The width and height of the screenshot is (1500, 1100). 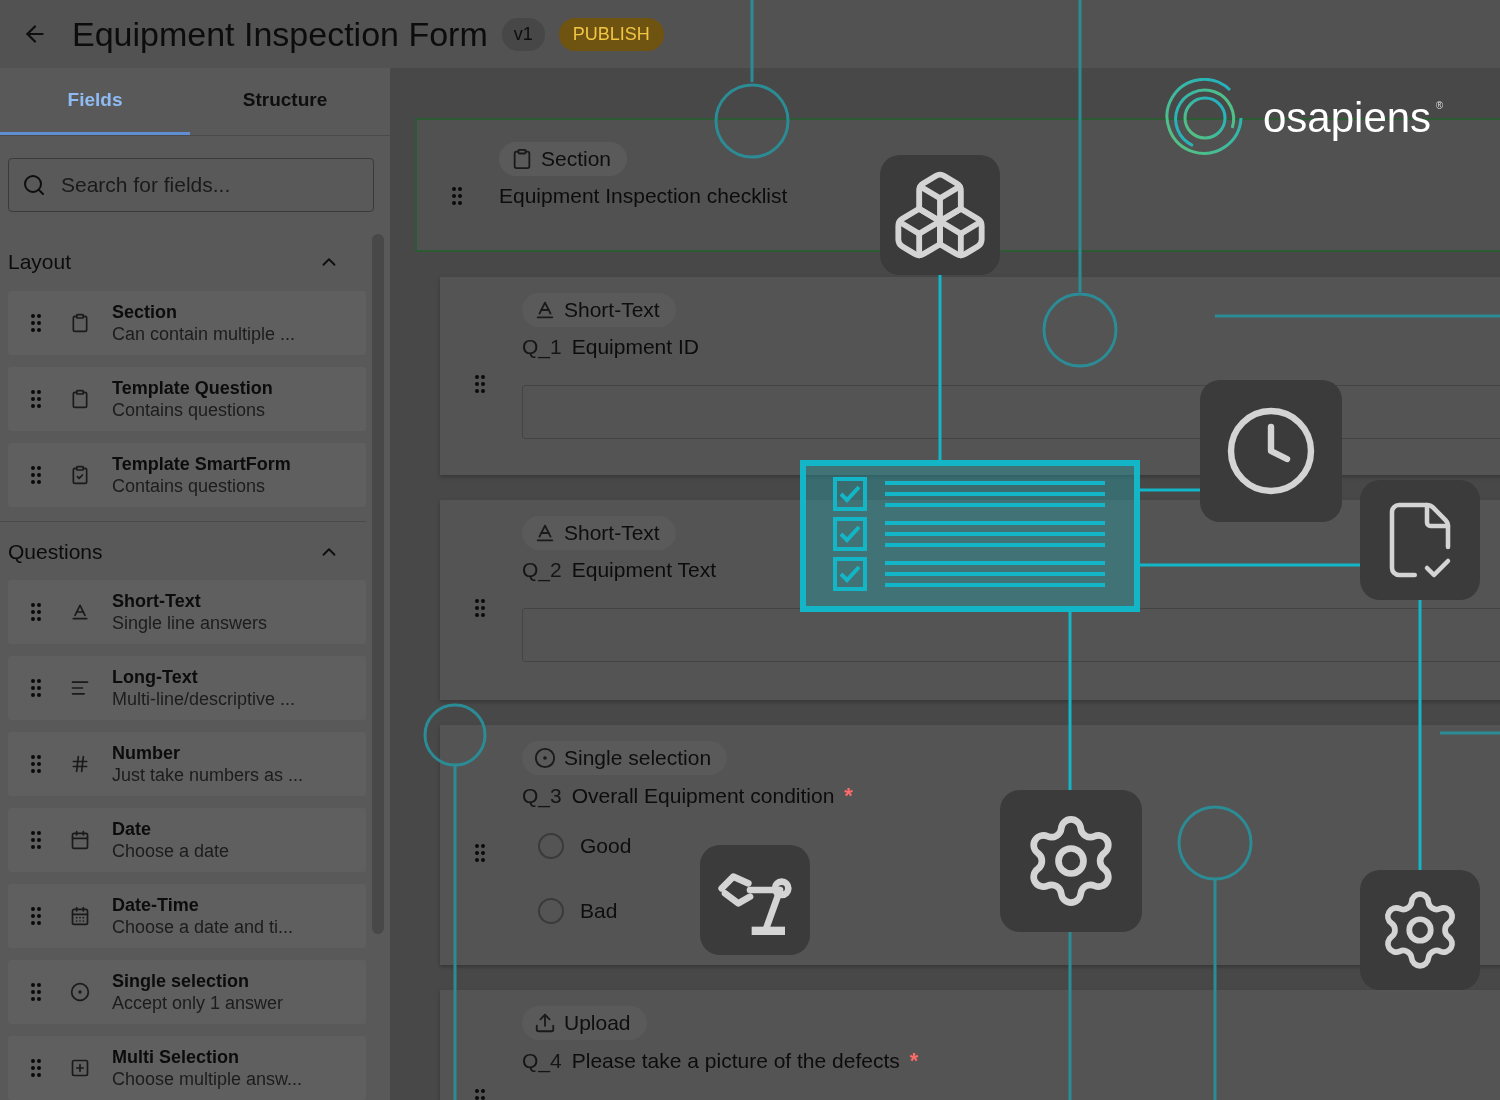 I want to click on field-type-item: Single selection Accept only 1 answer, so click(x=187, y=992).